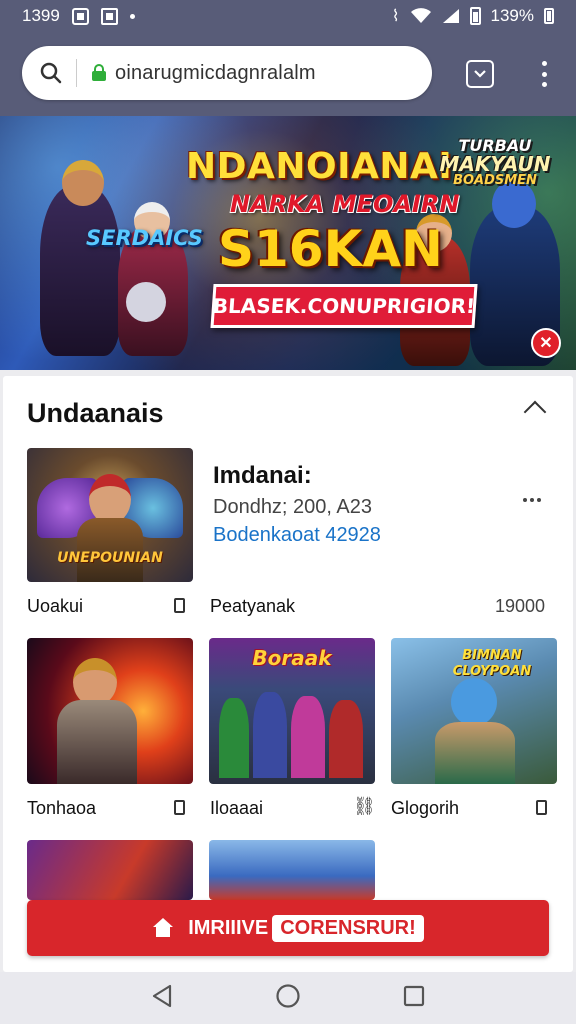  I want to click on vibrate-icon: ⌇, so click(395, 16).